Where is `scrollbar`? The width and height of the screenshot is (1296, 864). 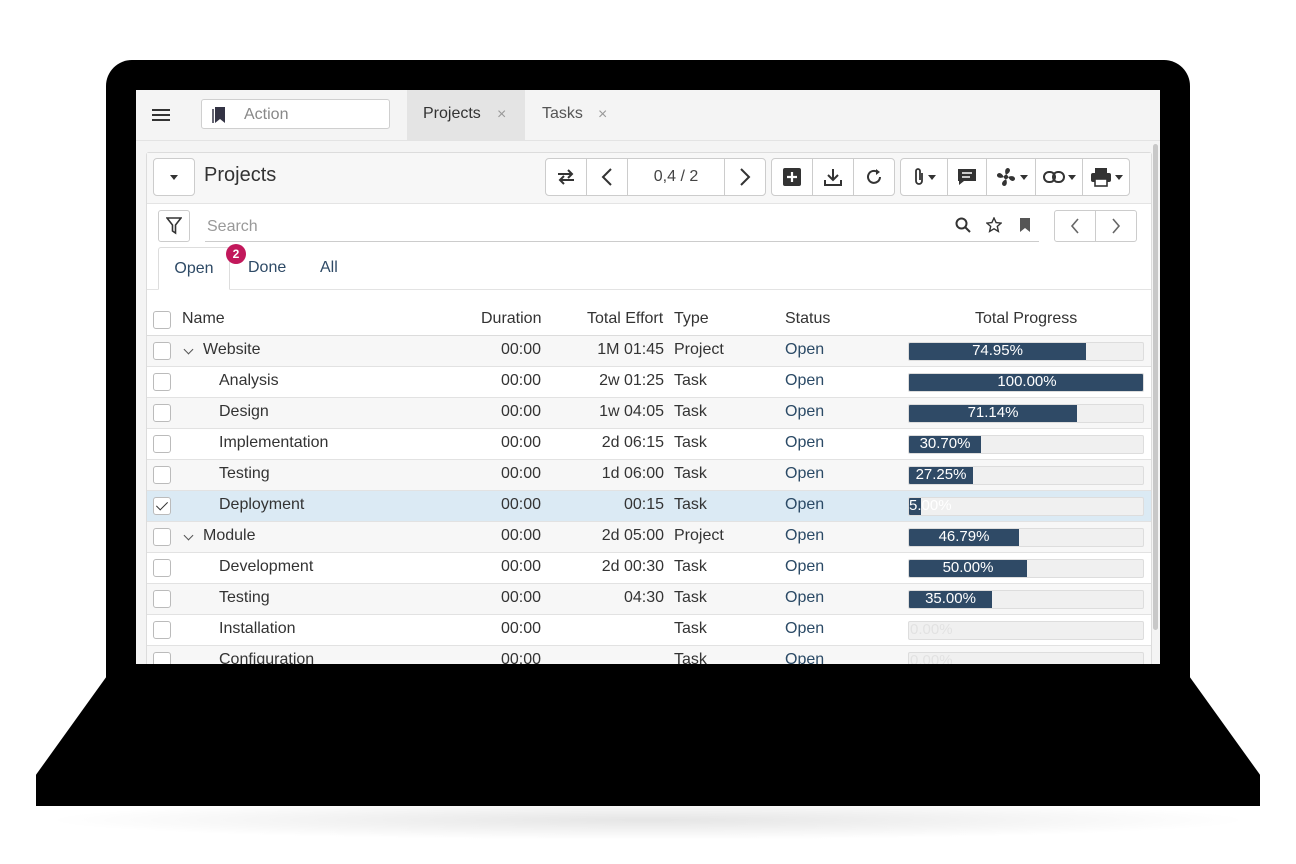
scrollbar is located at coordinates (1155, 387).